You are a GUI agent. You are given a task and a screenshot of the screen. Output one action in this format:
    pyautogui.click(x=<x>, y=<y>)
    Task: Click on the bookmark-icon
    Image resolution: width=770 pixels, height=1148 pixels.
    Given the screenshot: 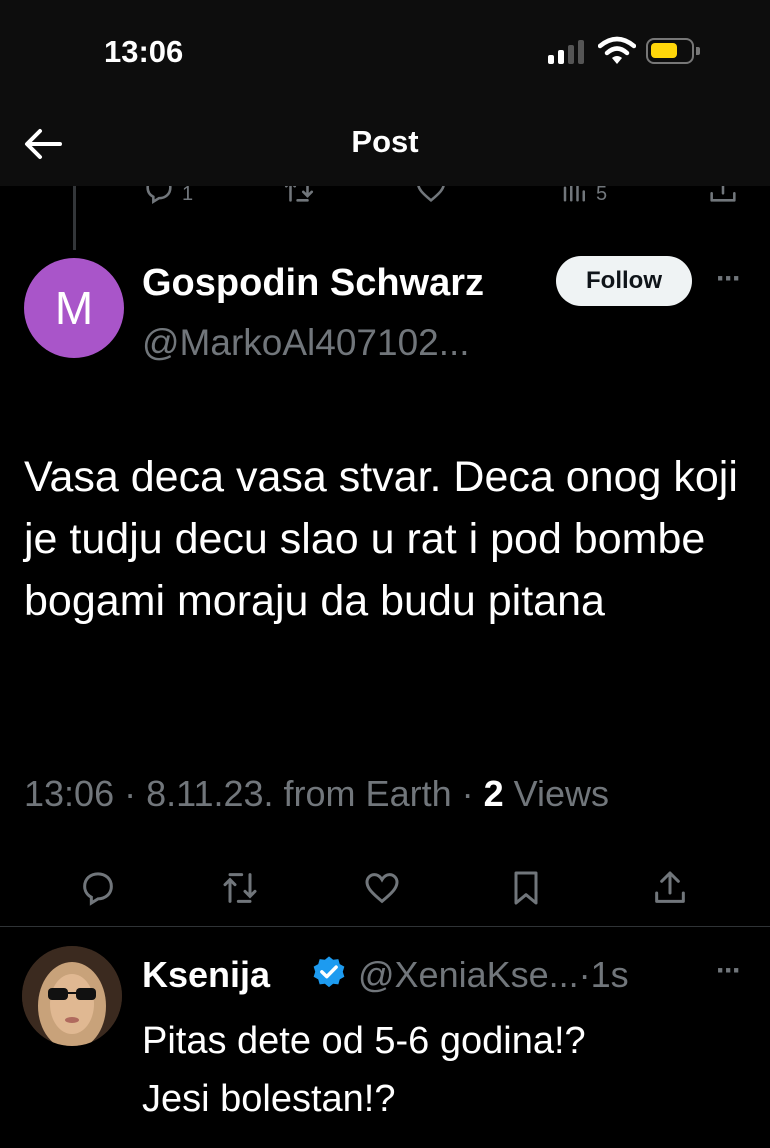 What is the action you would take?
    pyautogui.click(x=526, y=888)
    